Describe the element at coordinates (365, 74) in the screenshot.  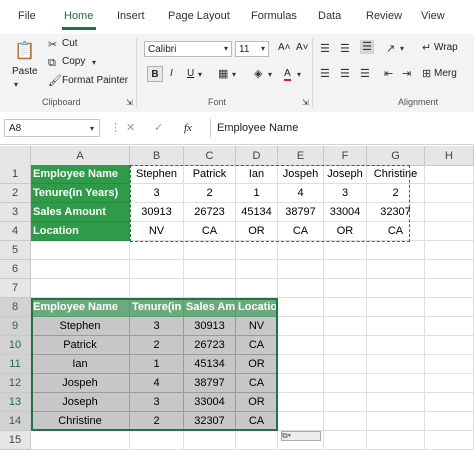
I see `align-right-icon: ☰` at that location.